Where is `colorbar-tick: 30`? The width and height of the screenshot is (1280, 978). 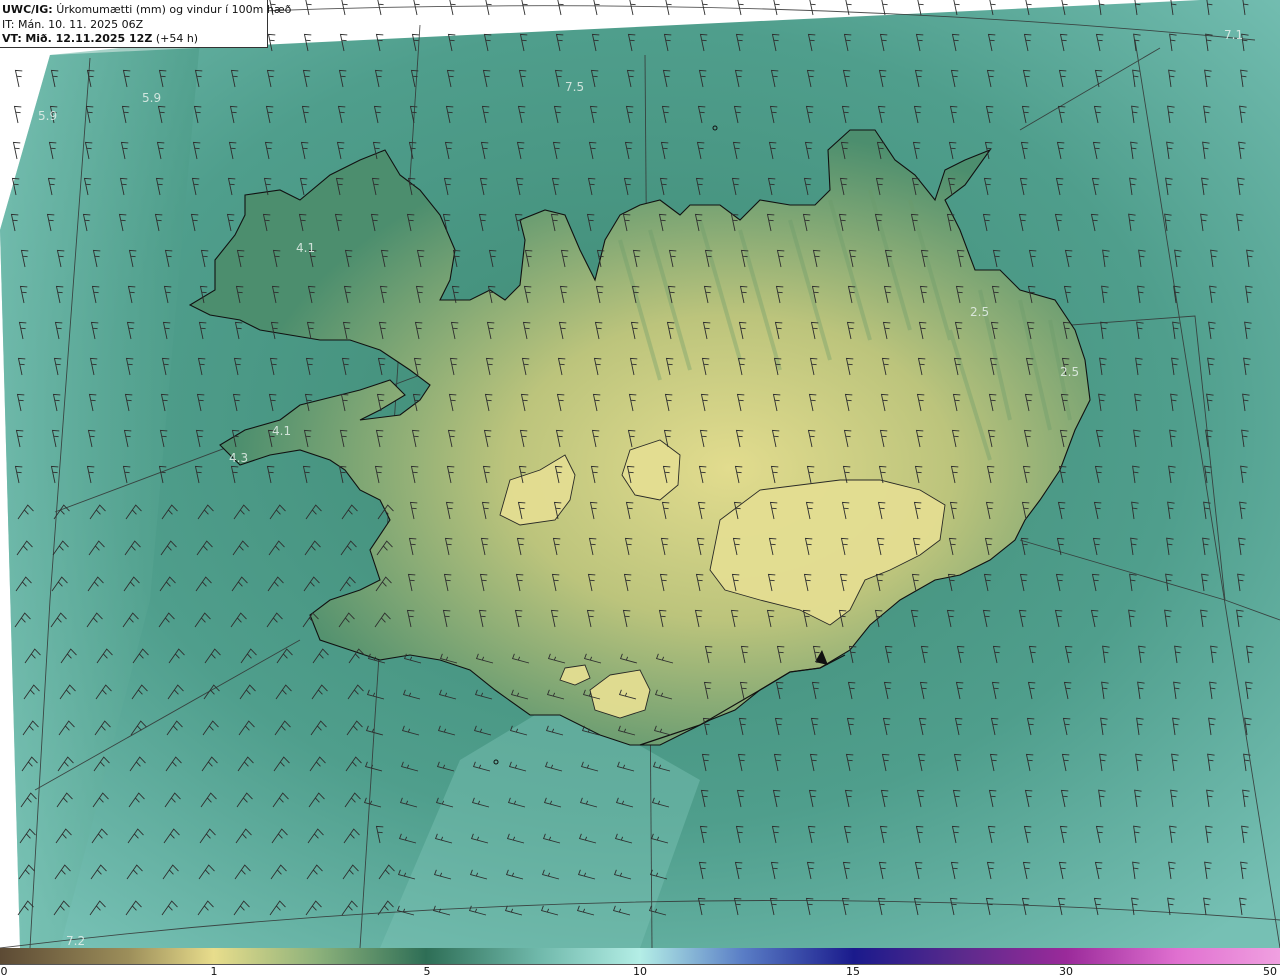 colorbar-tick: 30 is located at coordinates (1066, 971).